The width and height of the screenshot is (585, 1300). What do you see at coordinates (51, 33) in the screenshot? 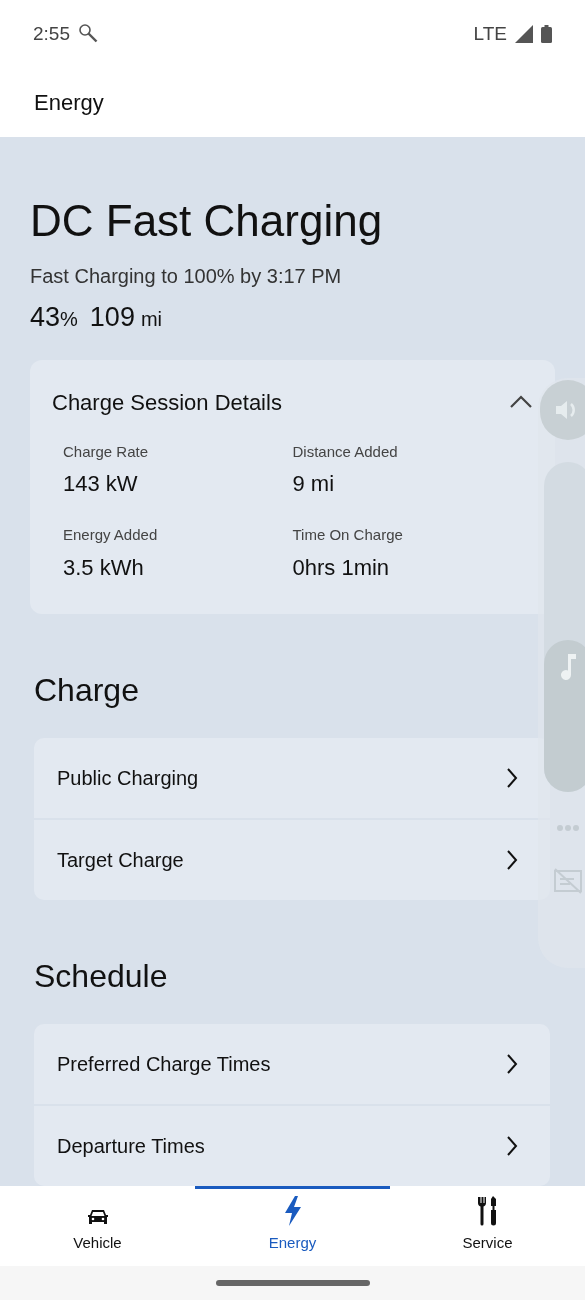
I see `status-time: 2:55` at bounding box center [51, 33].